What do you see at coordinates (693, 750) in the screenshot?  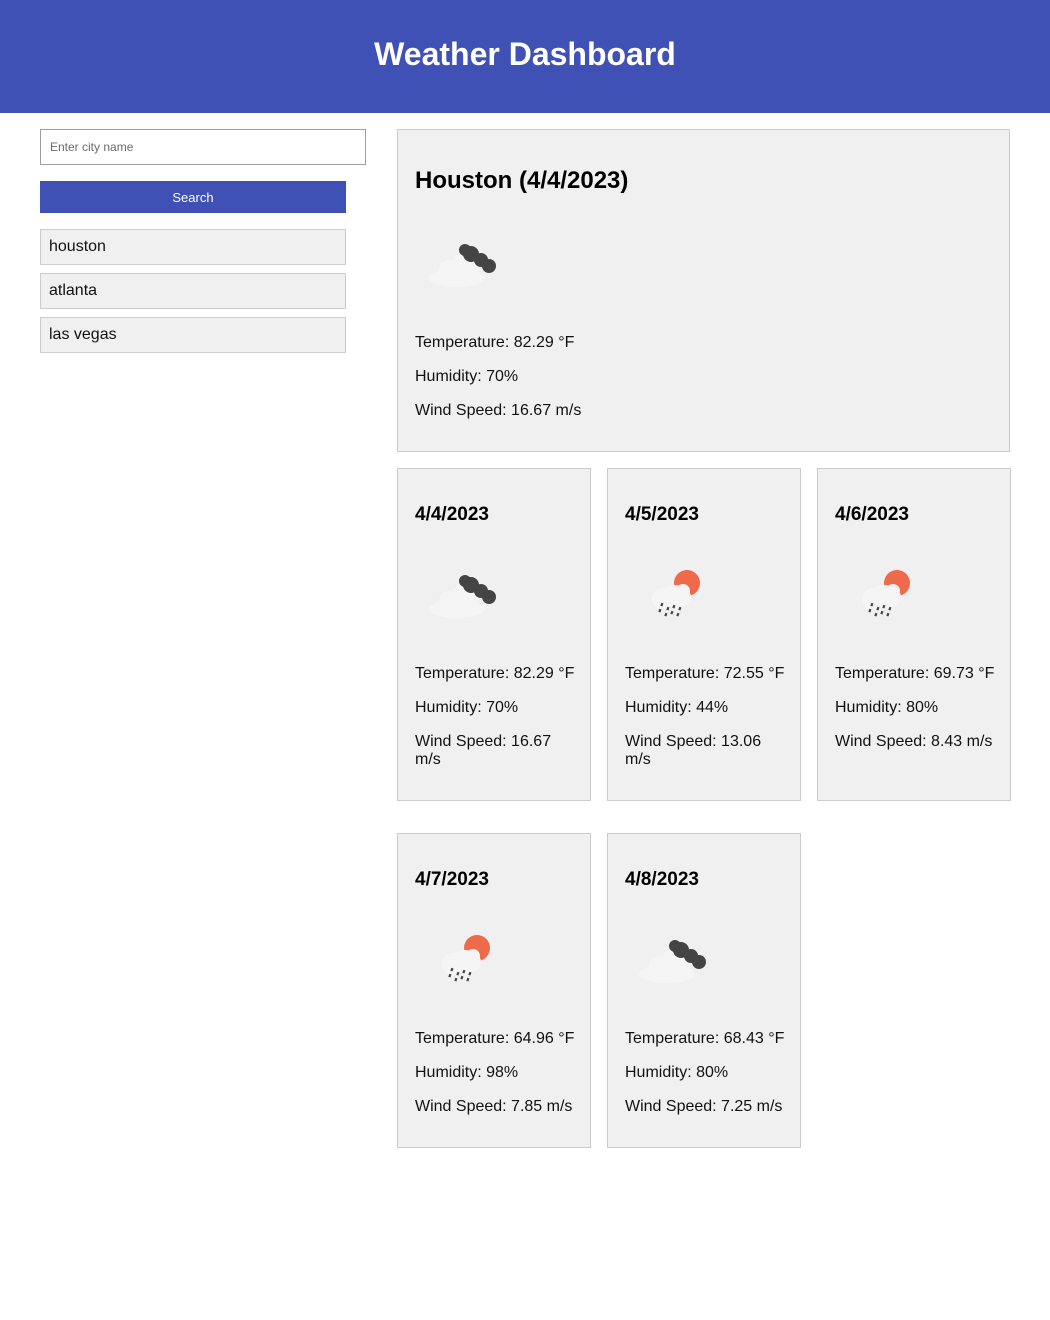 I see `forecast-wind-speed: Wind Speed: 13.06 m/s` at bounding box center [693, 750].